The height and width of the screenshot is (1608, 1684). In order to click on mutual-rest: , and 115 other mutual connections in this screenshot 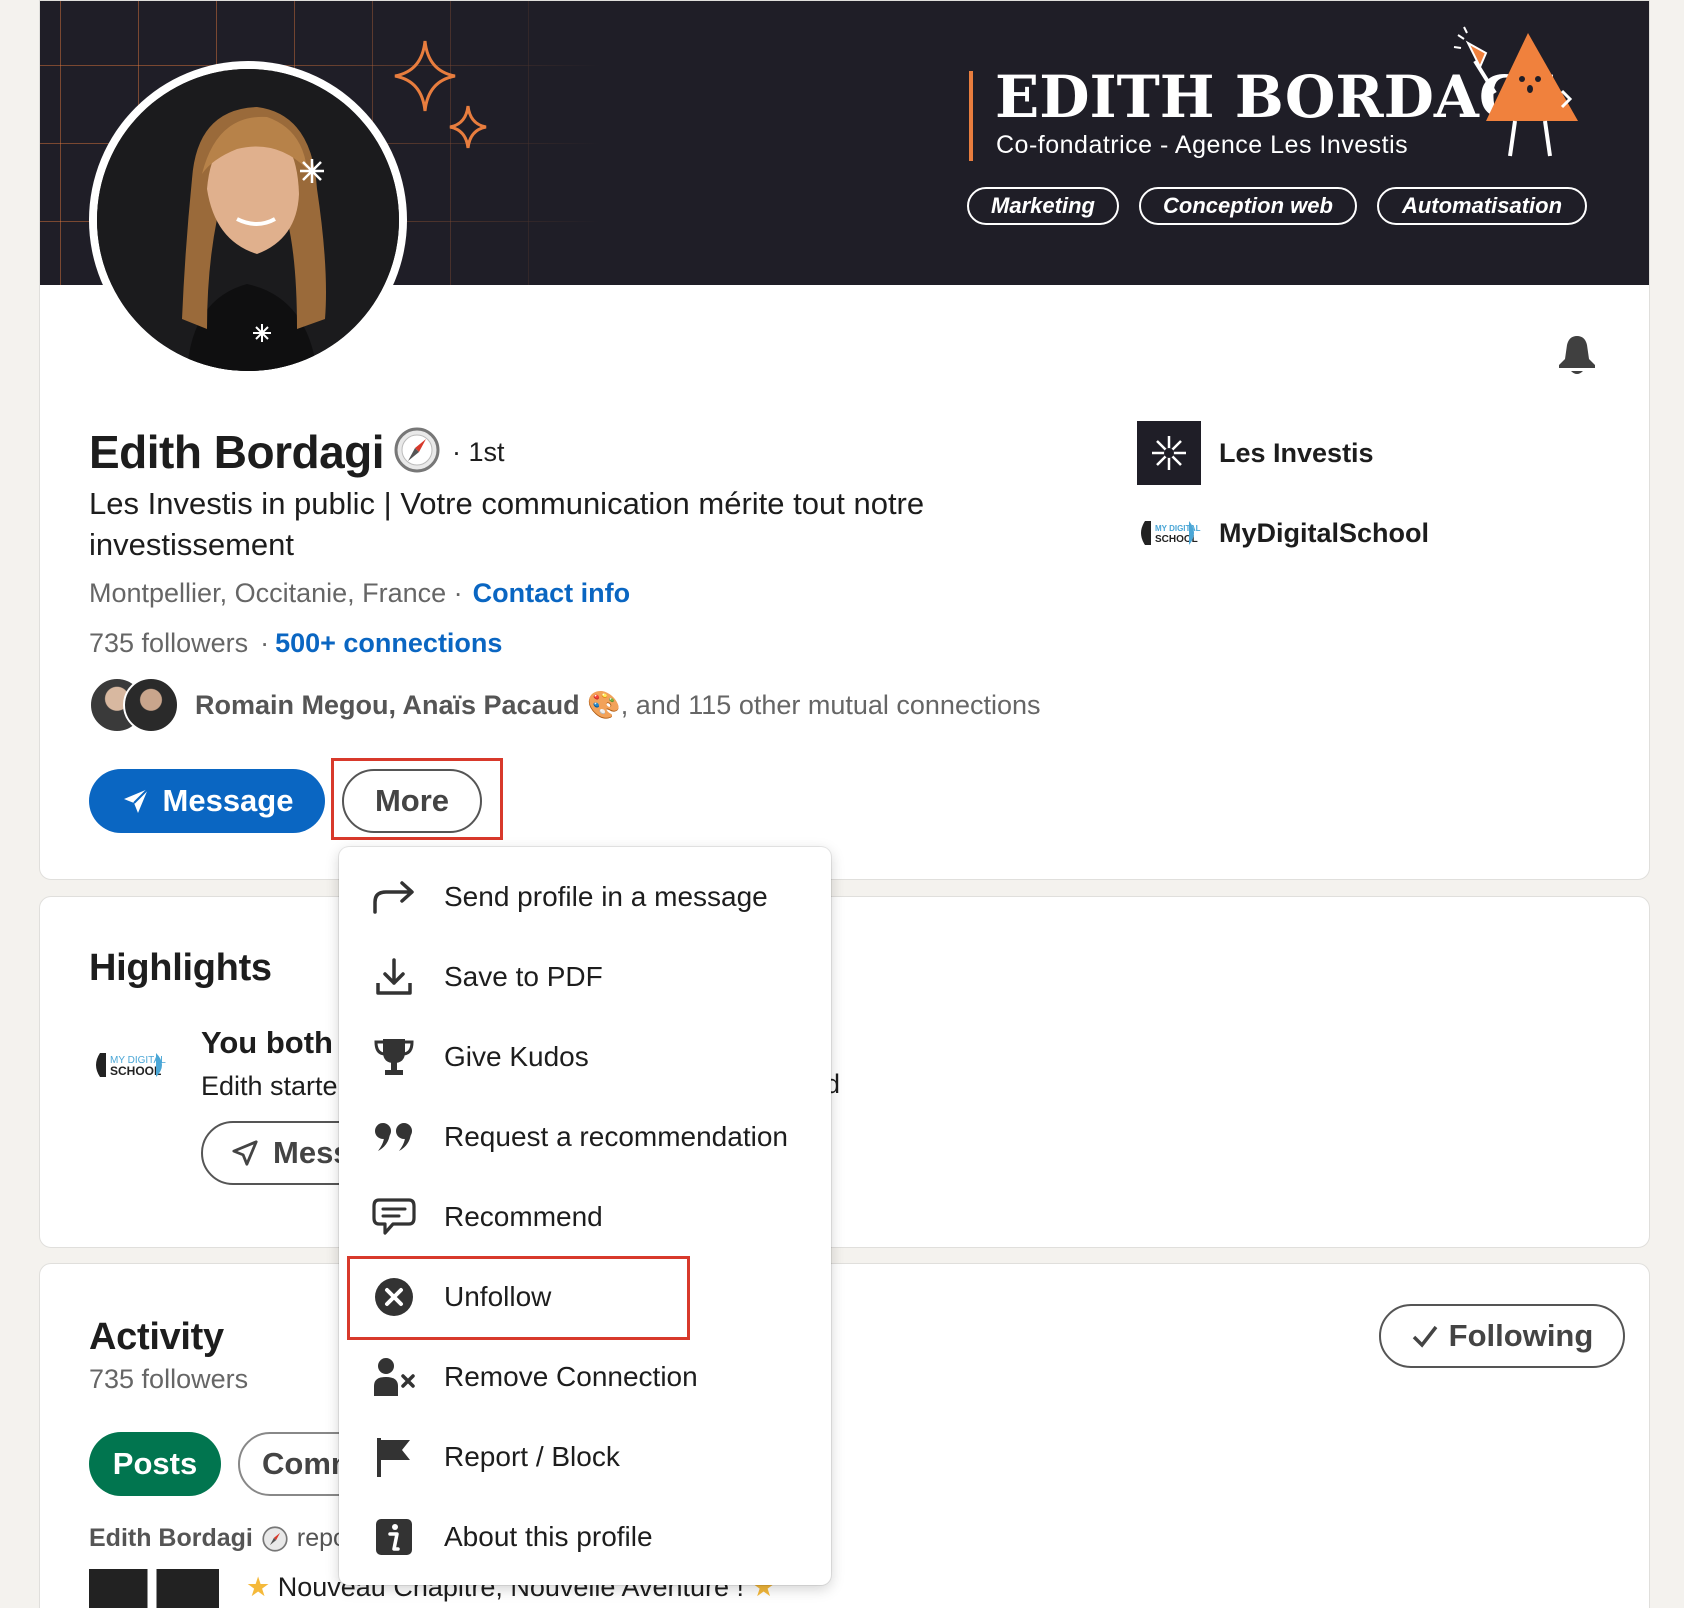, I will do `click(830, 705)`.